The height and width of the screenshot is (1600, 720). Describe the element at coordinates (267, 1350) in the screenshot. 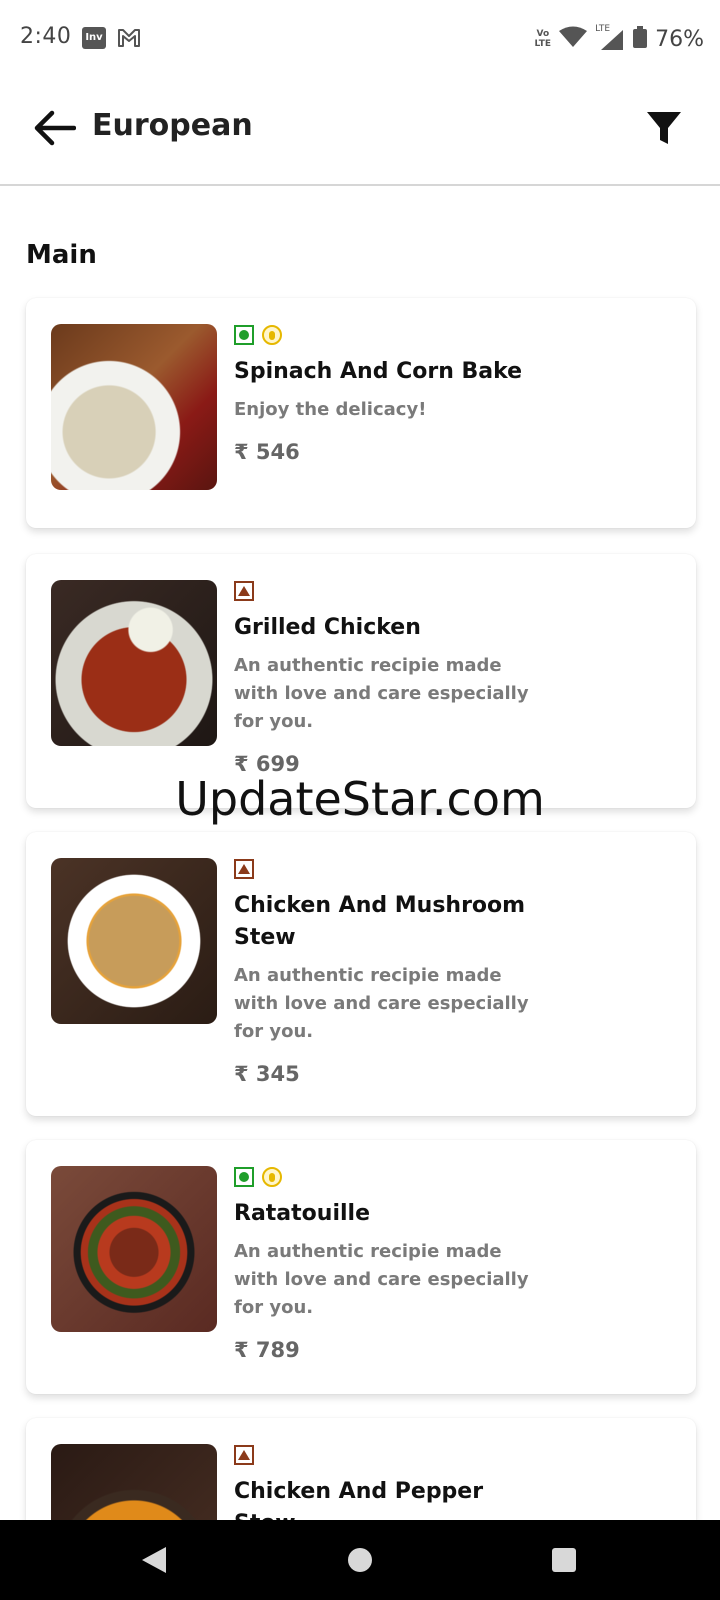

I see `dish-price: ₹ 789` at that location.